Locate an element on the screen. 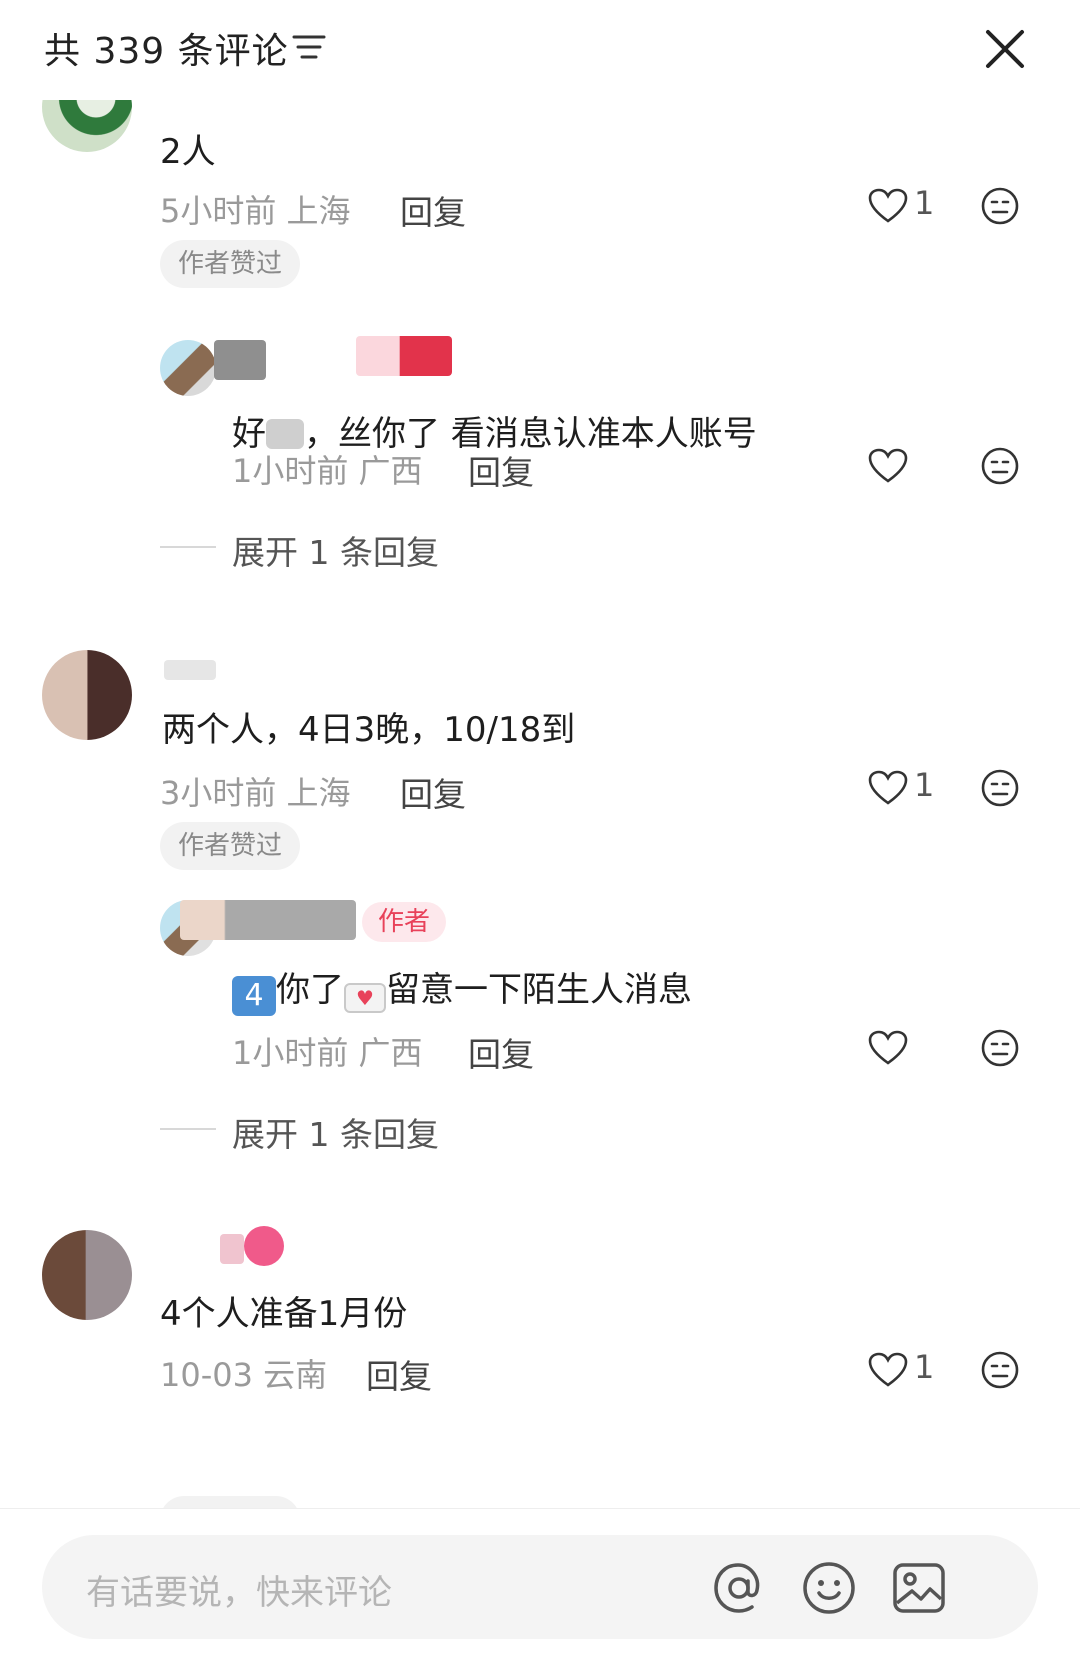 The width and height of the screenshot is (1080, 1667). comments-header: 共 339 条评论 is located at coordinates (540, 50).